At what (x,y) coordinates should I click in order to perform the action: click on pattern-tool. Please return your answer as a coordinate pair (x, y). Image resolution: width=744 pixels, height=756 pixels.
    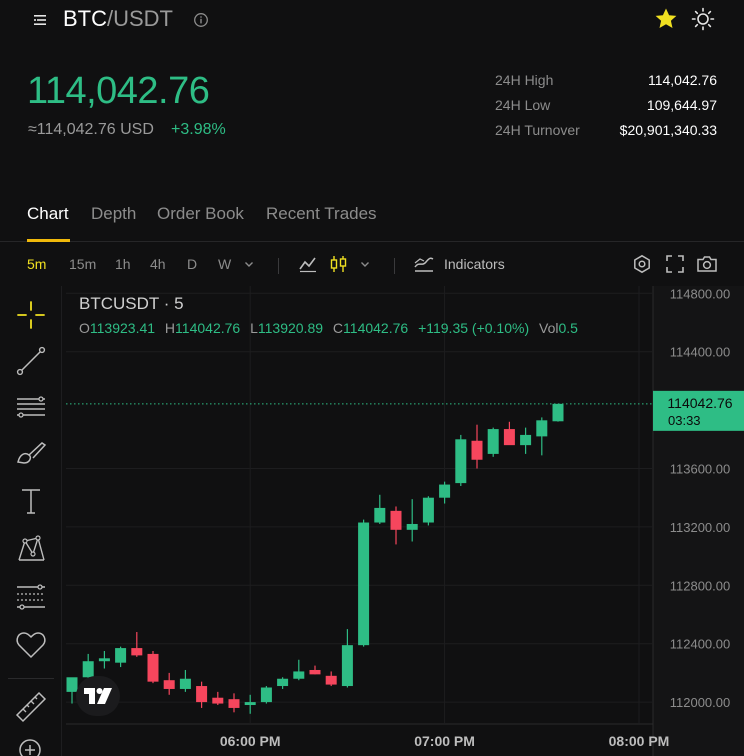
    Looking at the image, I should click on (31, 549).